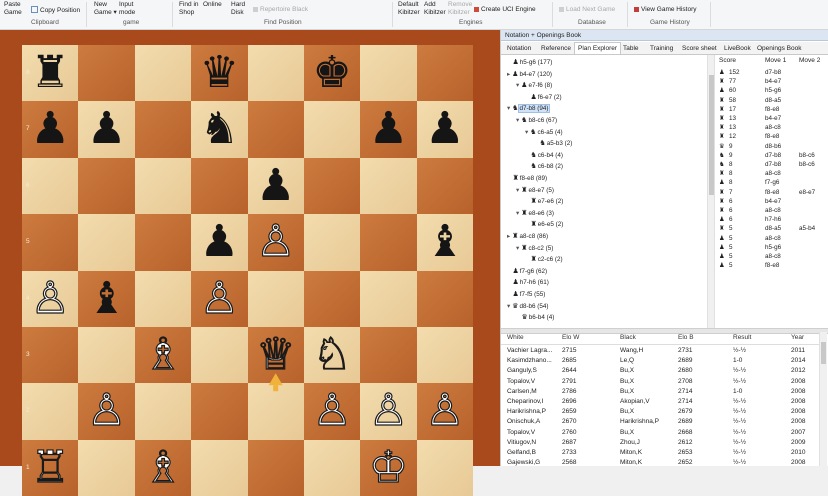  What do you see at coordinates (773, 220) in the screenshot?
I see `stats-move-1: h7-h6` at bounding box center [773, 220].